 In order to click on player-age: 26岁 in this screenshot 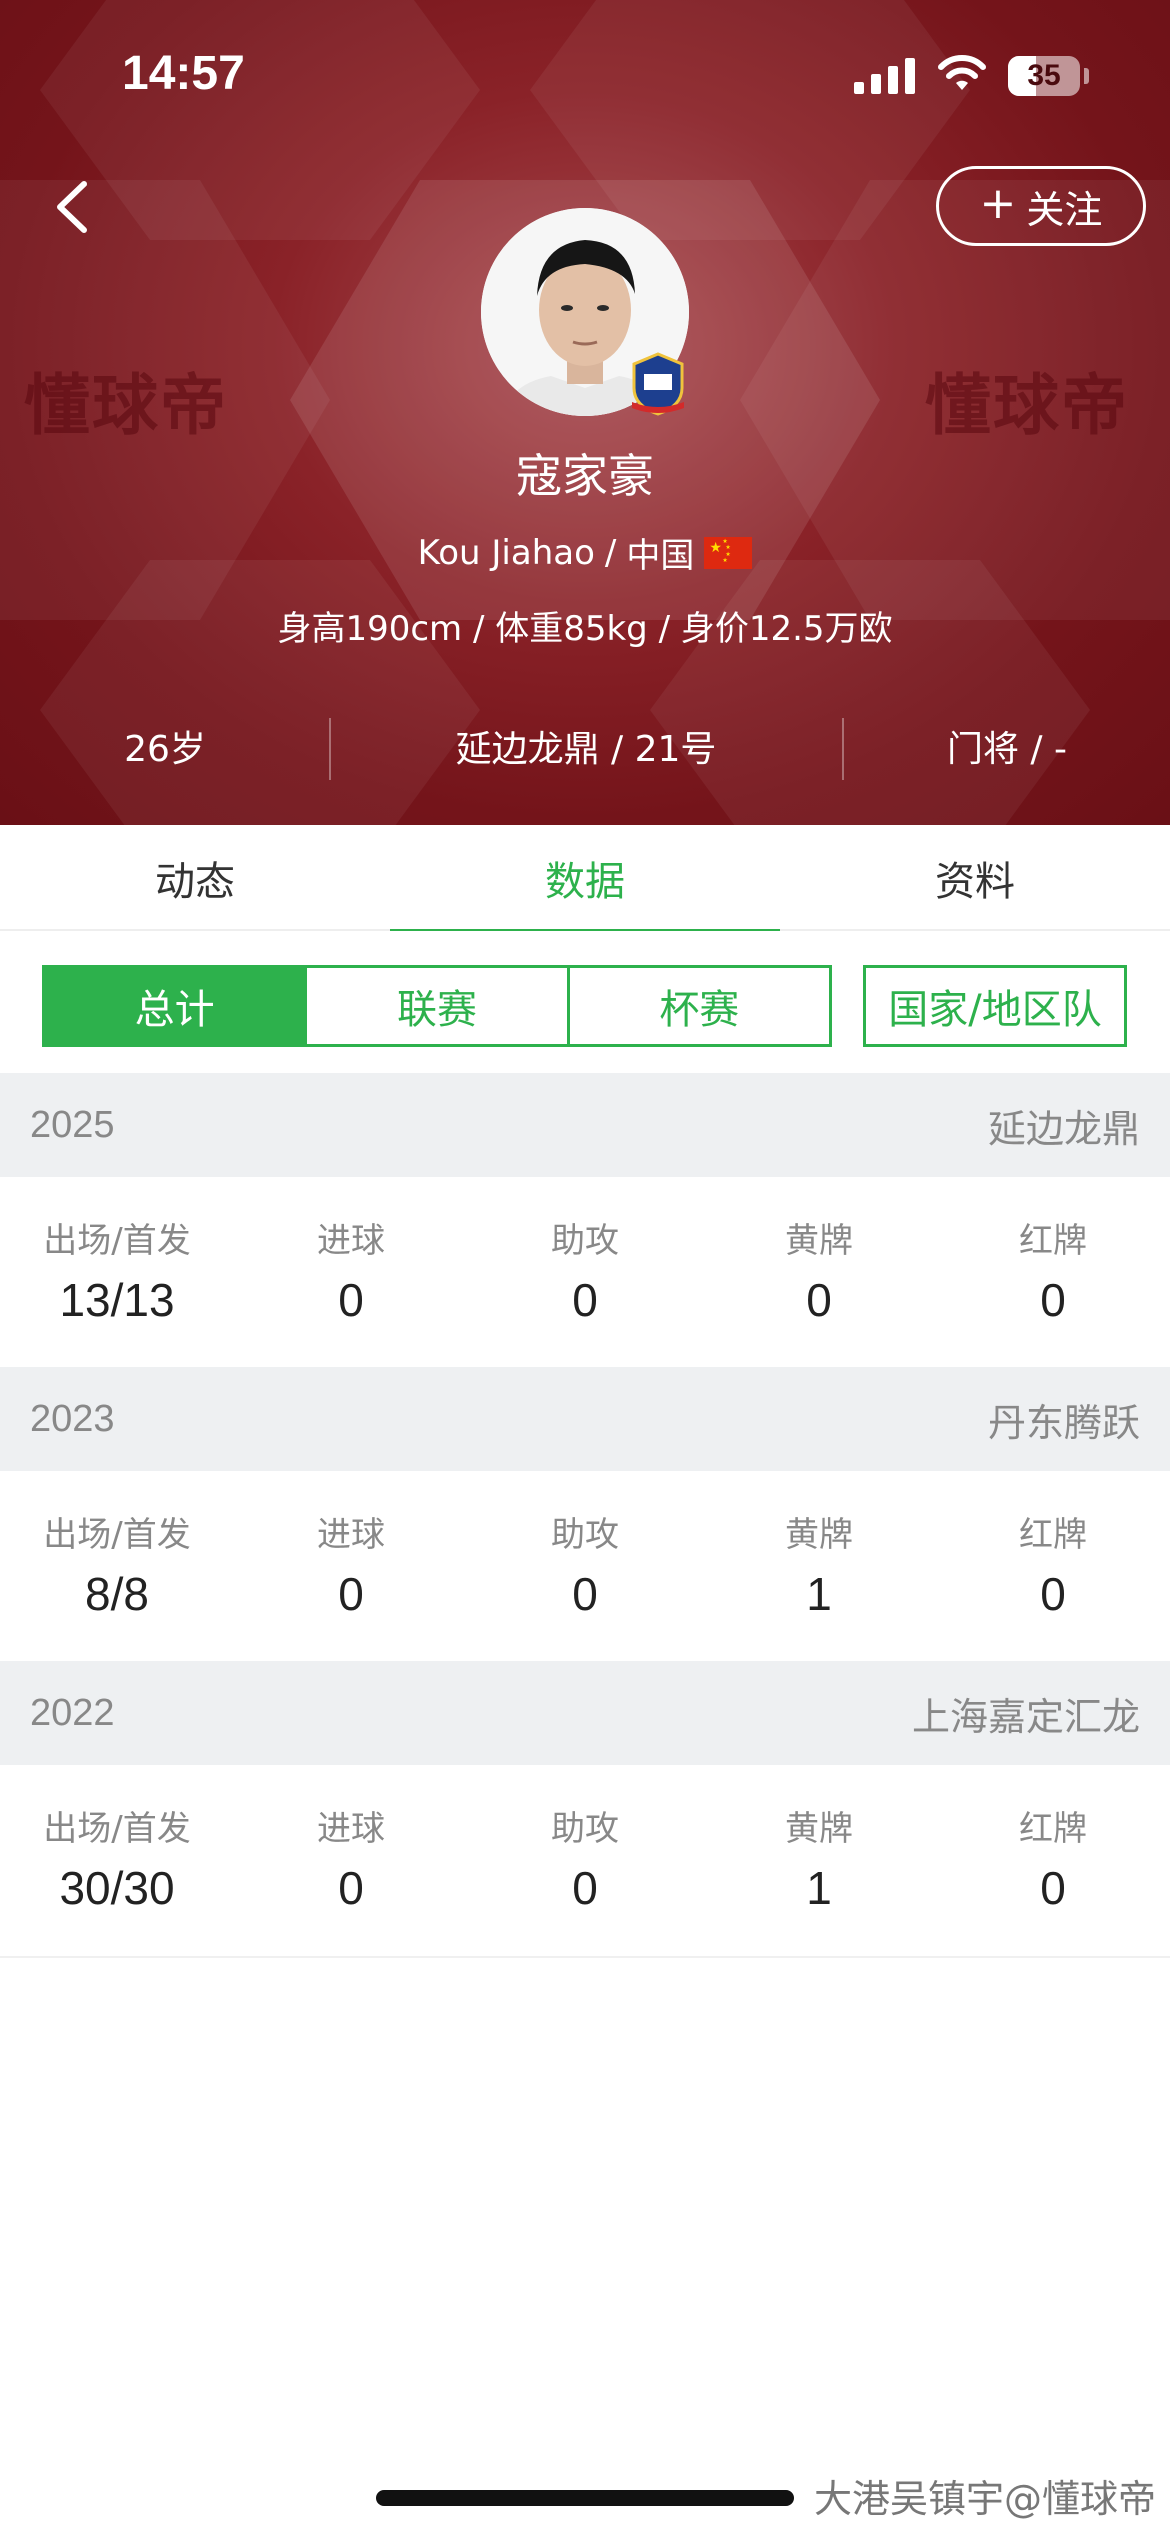, I will do `click(165, 749)`.